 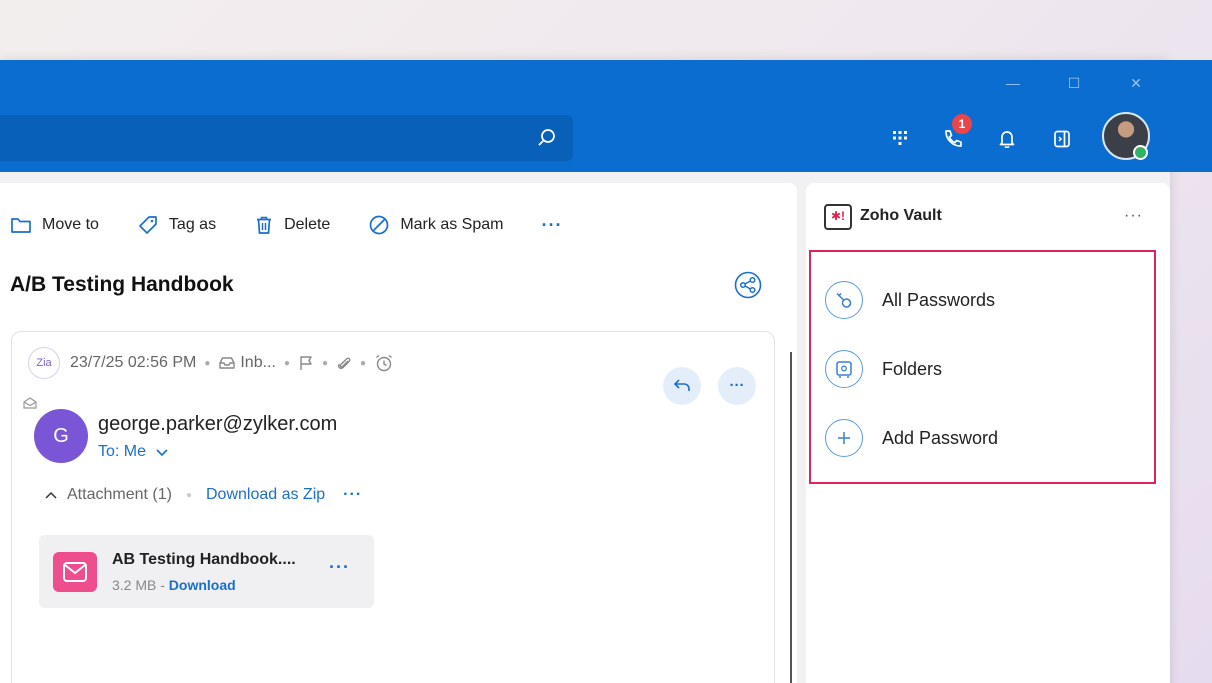 What do you see at coordinates (148, 225) in the screenshot?
I see `tag-icon` at bounding box center [148, 225].